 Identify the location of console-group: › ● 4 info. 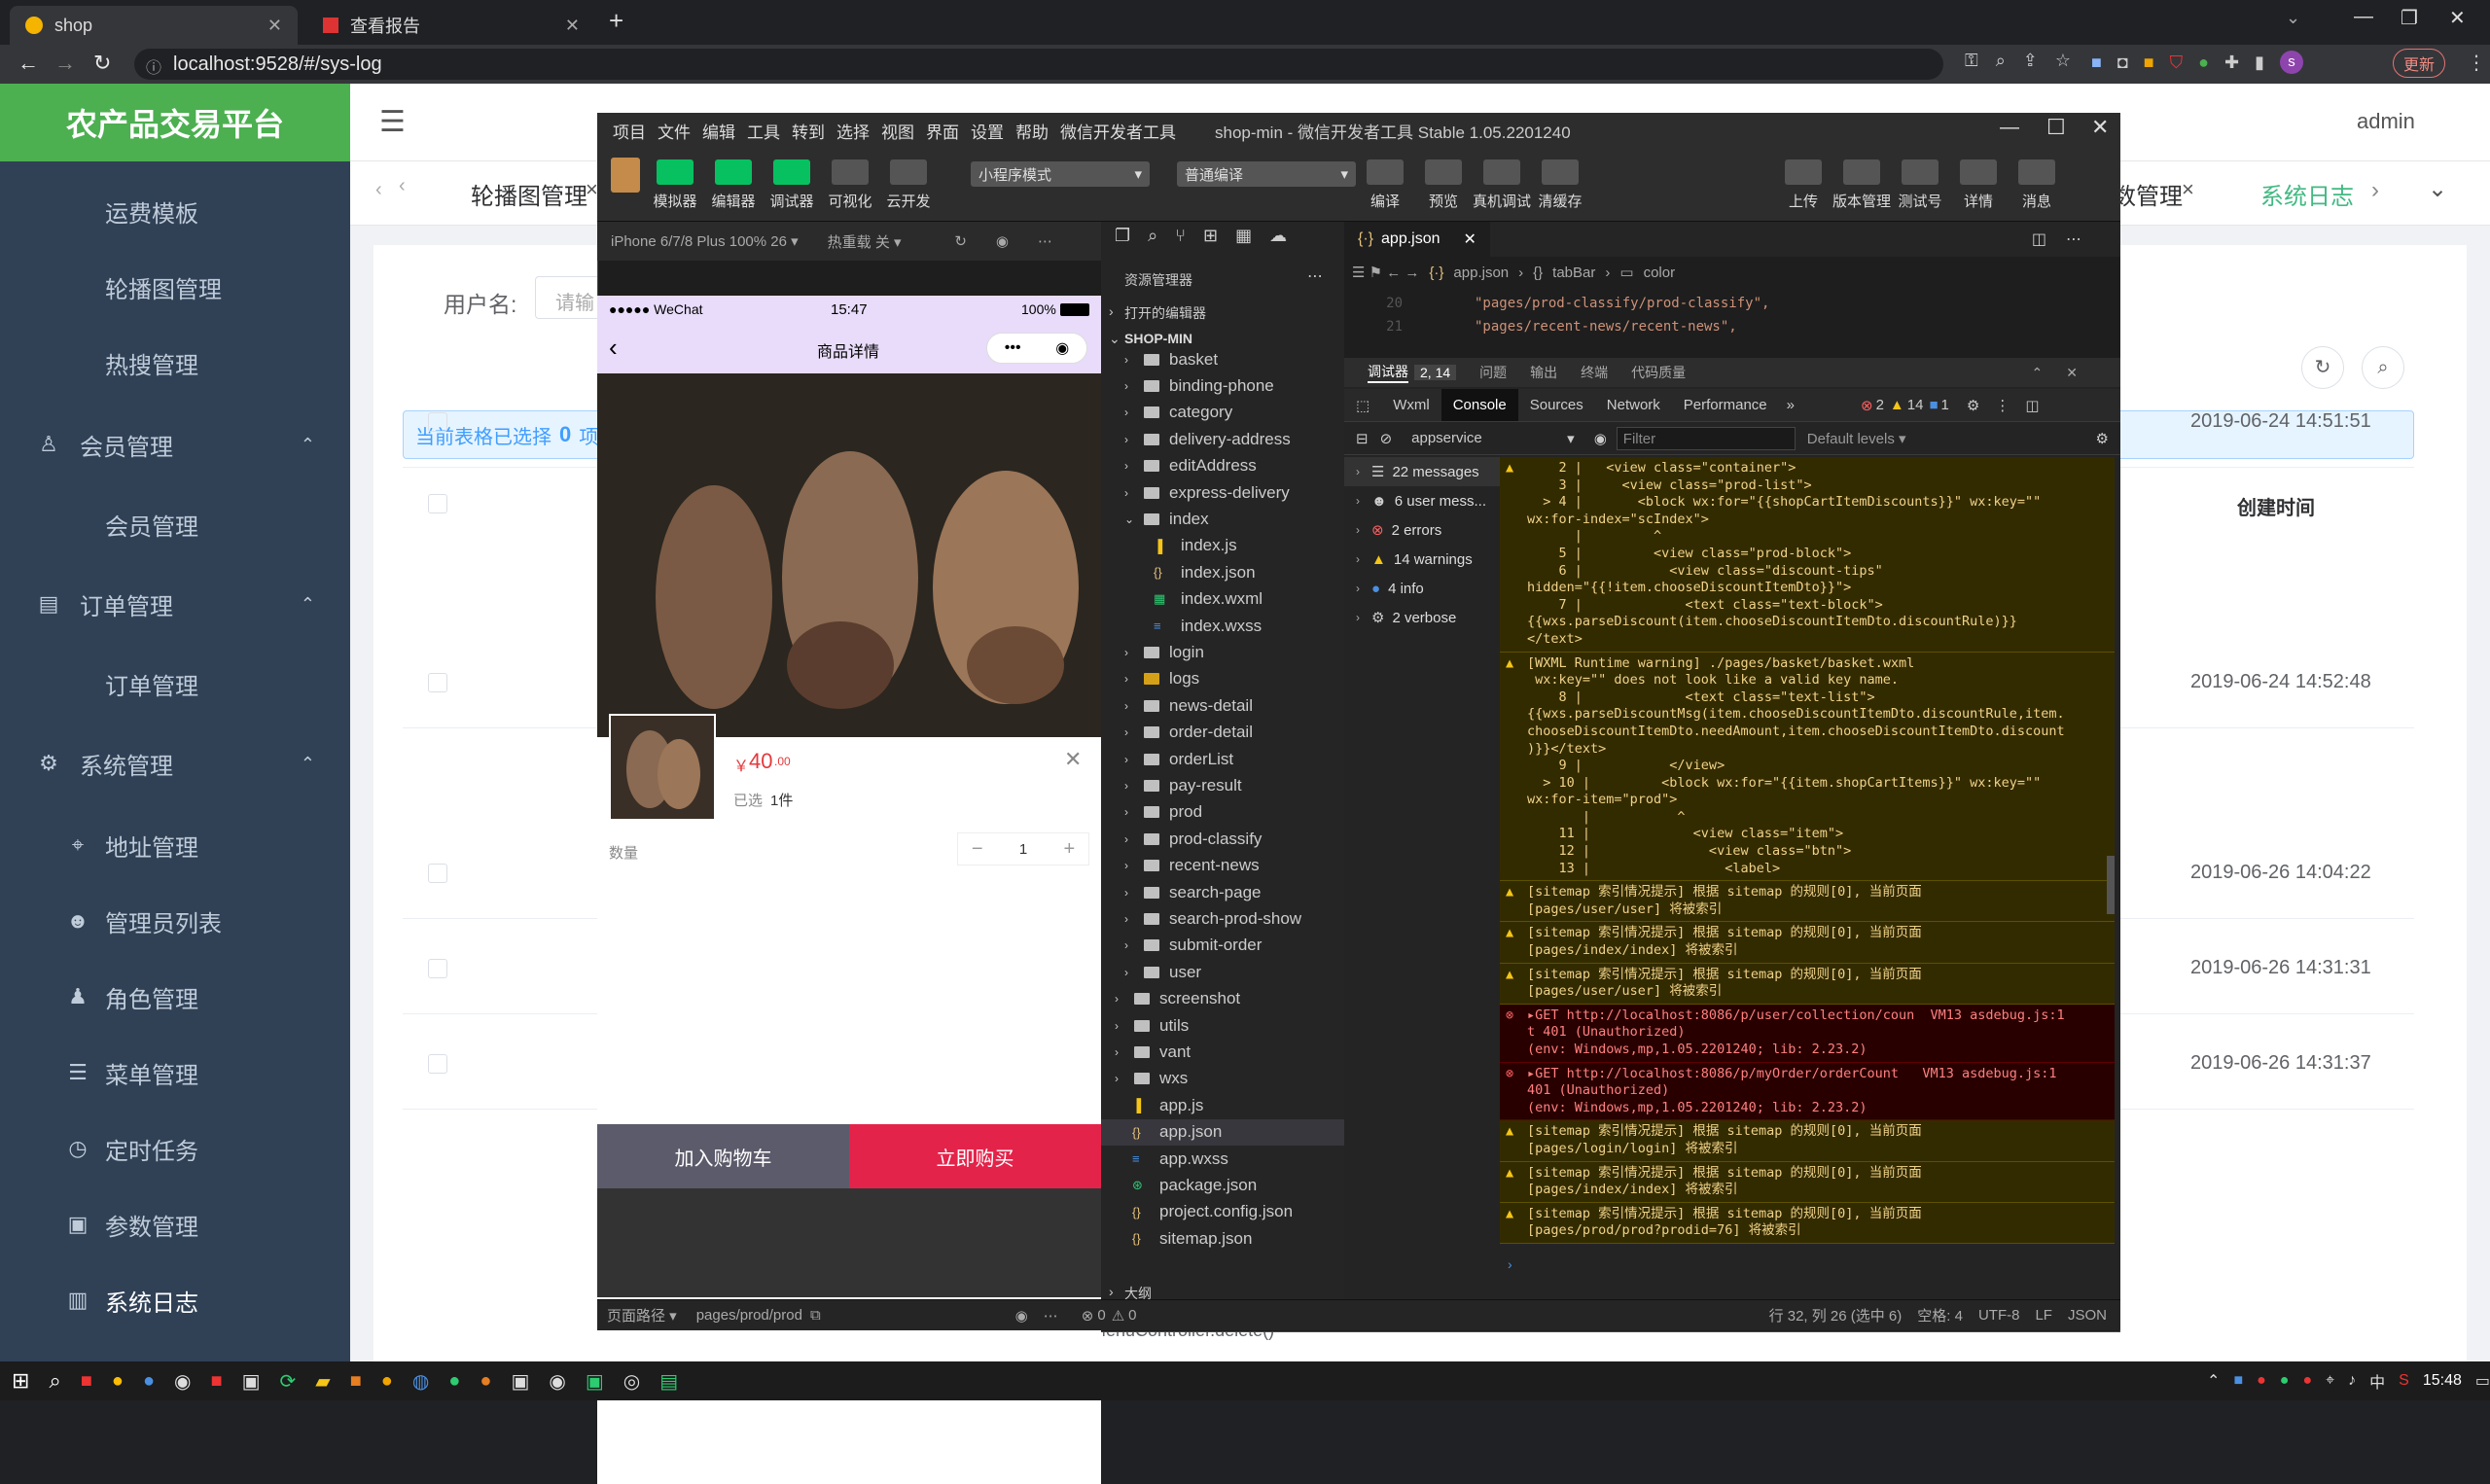
(1422, 589).